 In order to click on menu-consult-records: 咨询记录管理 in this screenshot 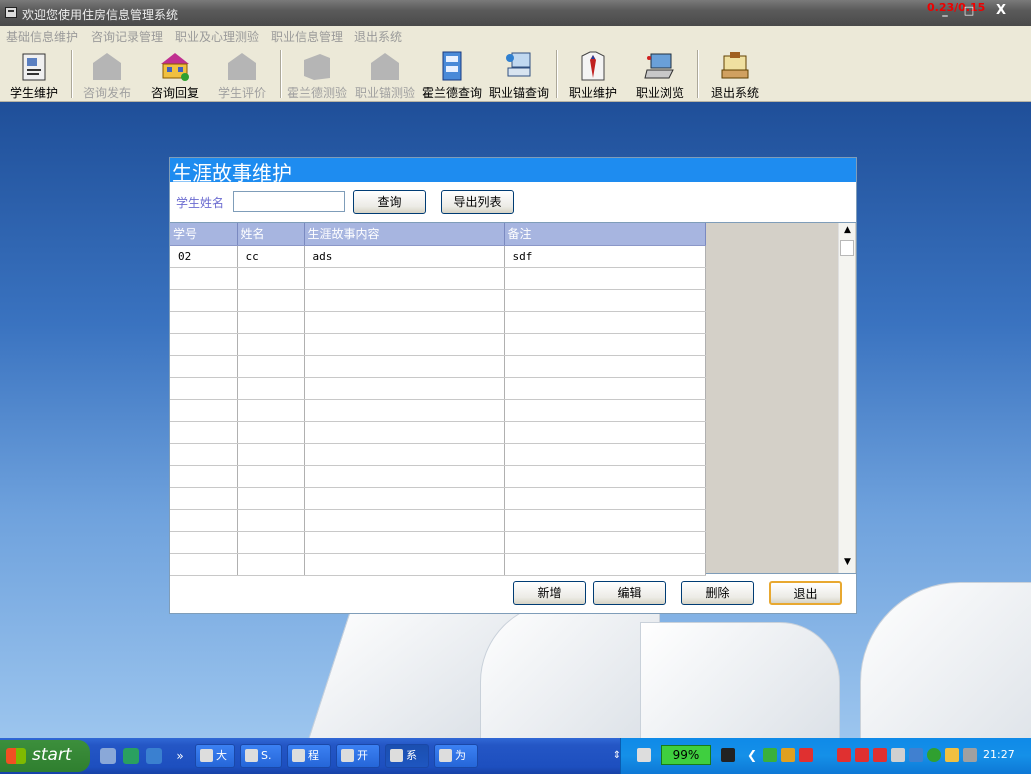, I will do `click(127, 36)`.